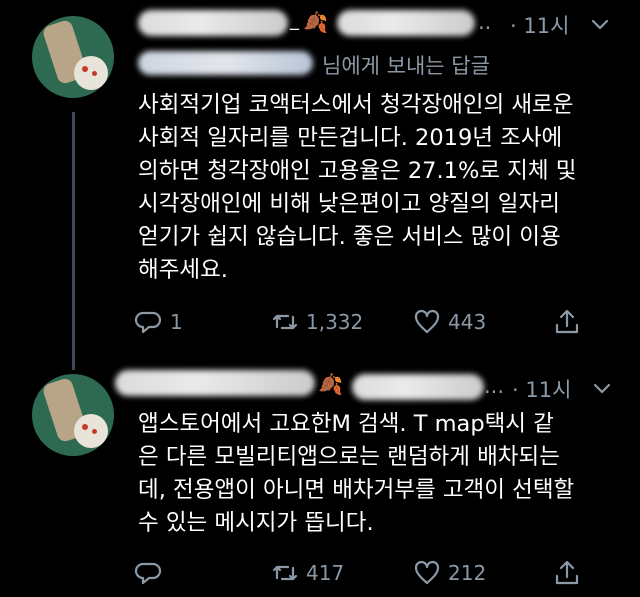  I want to click on tweet-actions: 1 1,332 443, so click(364, 322).